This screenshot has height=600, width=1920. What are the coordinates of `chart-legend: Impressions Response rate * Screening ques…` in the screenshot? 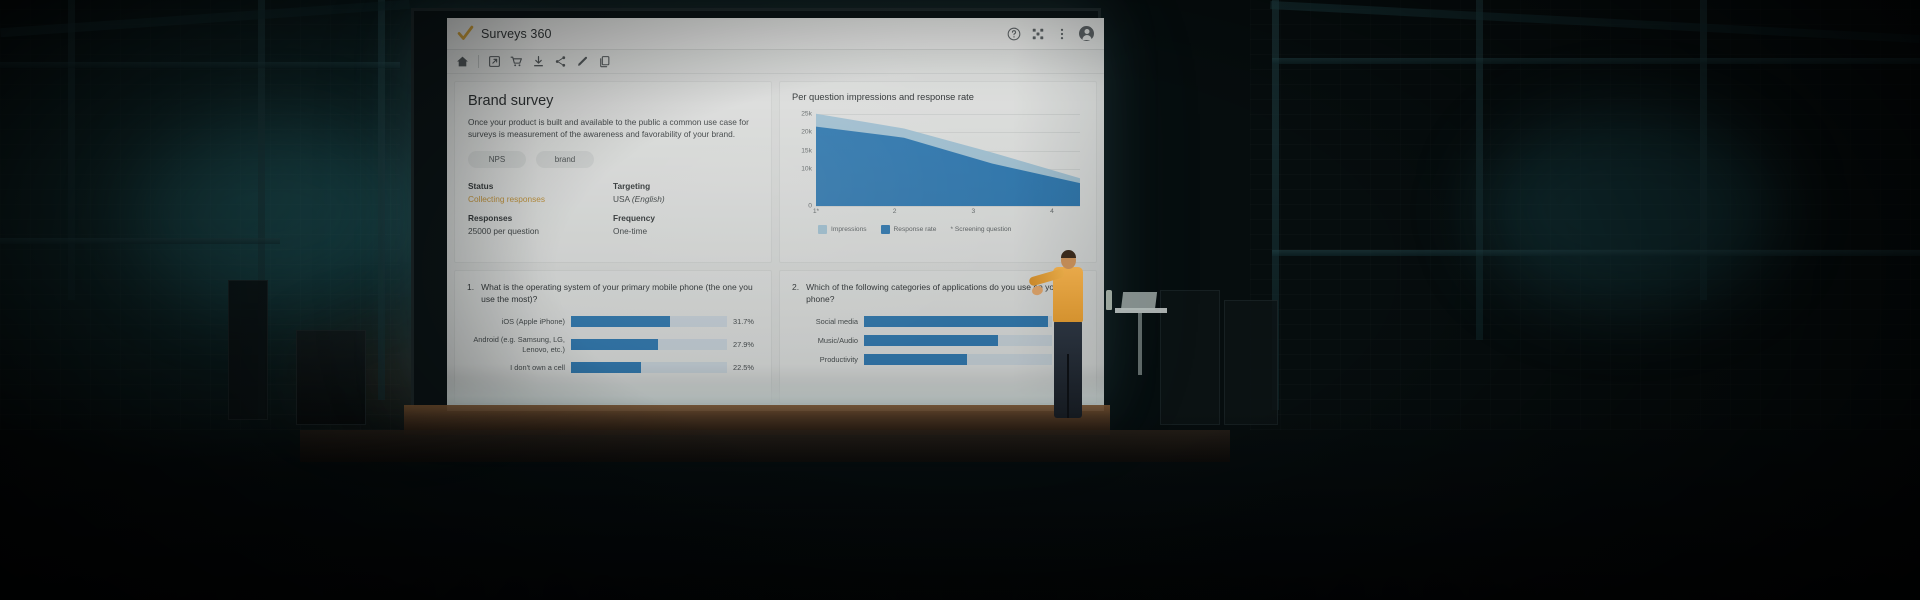 It's located at (951, 229).